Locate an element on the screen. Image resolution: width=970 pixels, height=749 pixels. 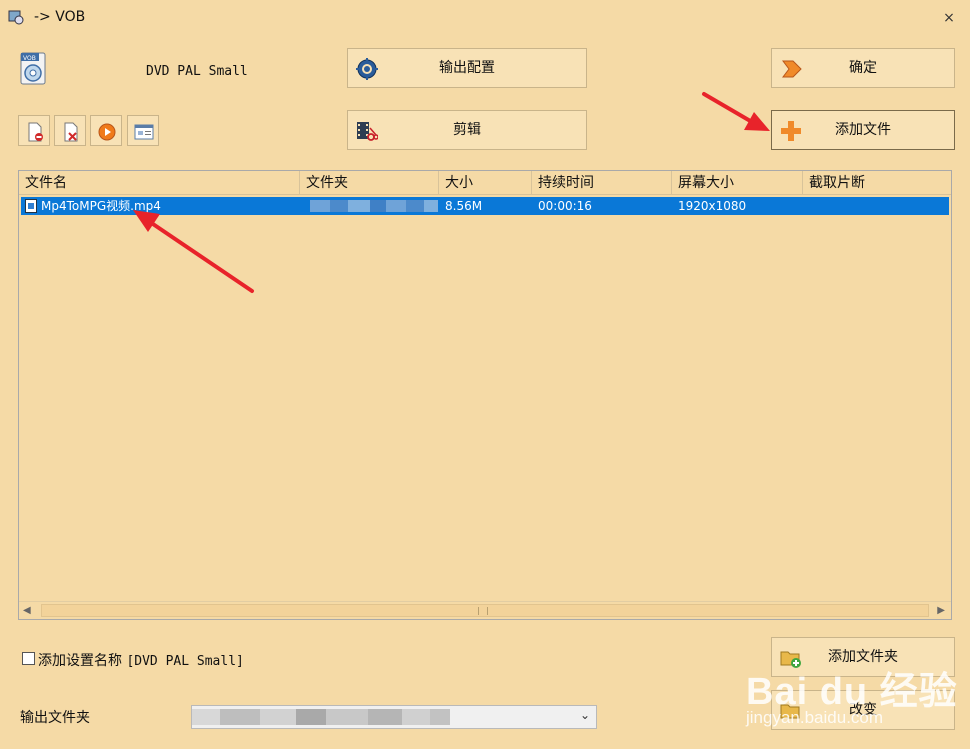
output-folder-label: 输出文件夹 is located at coordinates (55, 718).